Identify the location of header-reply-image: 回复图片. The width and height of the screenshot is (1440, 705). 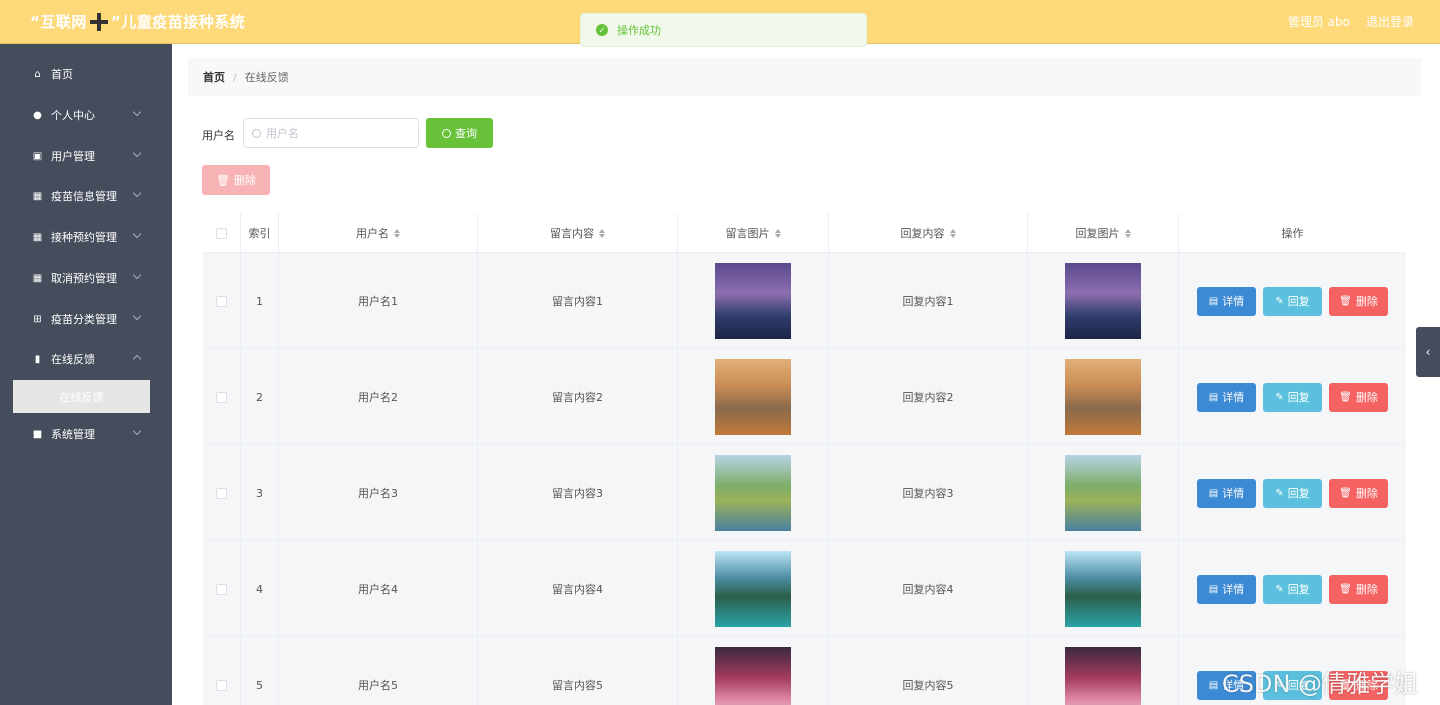
(1103, 233).